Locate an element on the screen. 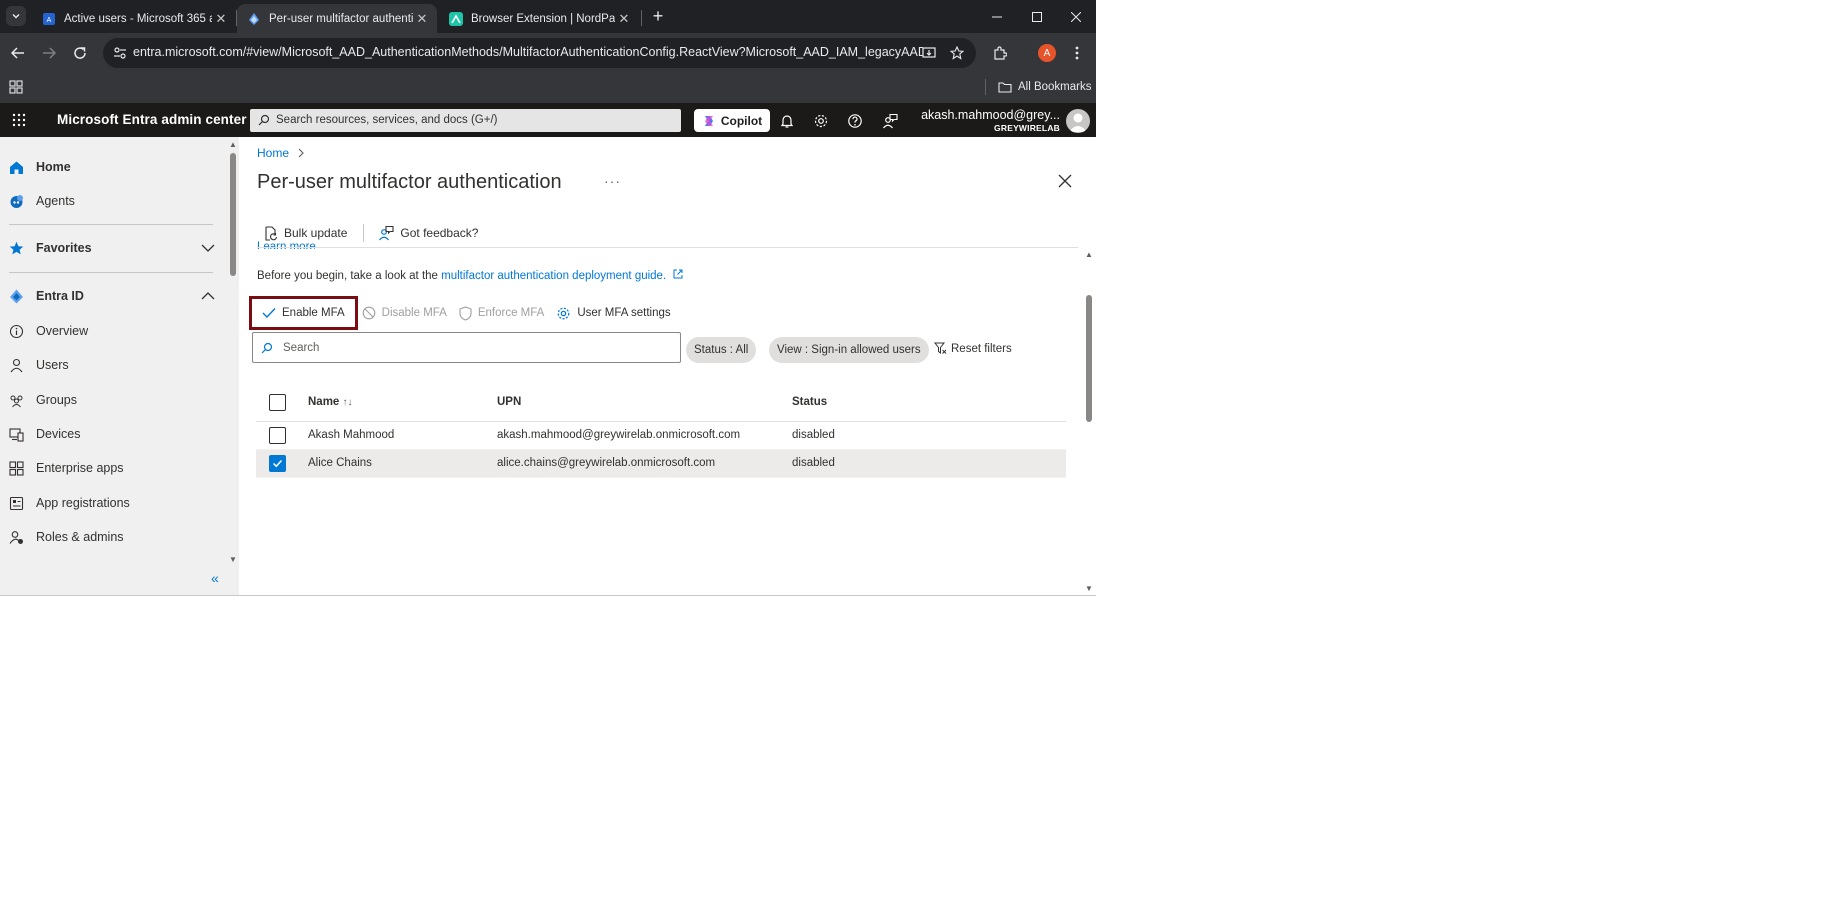  reload-icon is located at coordinates (80, 53).